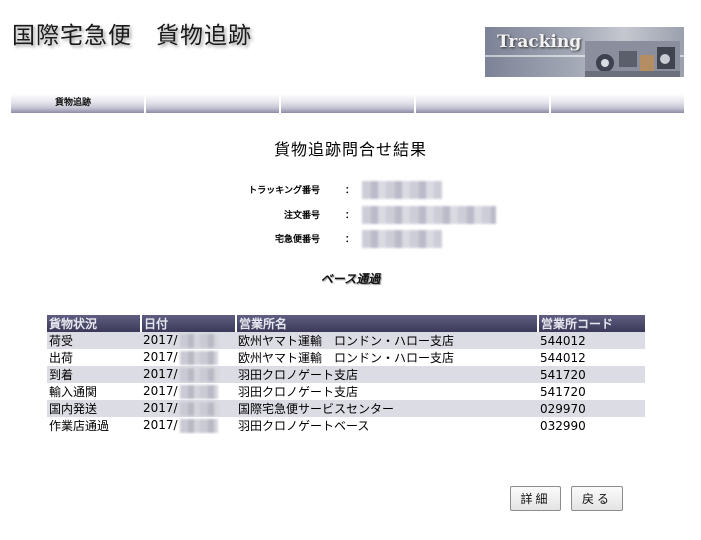 The width and height of the screenshot is (701, 540). I want to click on tab-cargo-tracking: 貨物追跡, so click(78, 103).